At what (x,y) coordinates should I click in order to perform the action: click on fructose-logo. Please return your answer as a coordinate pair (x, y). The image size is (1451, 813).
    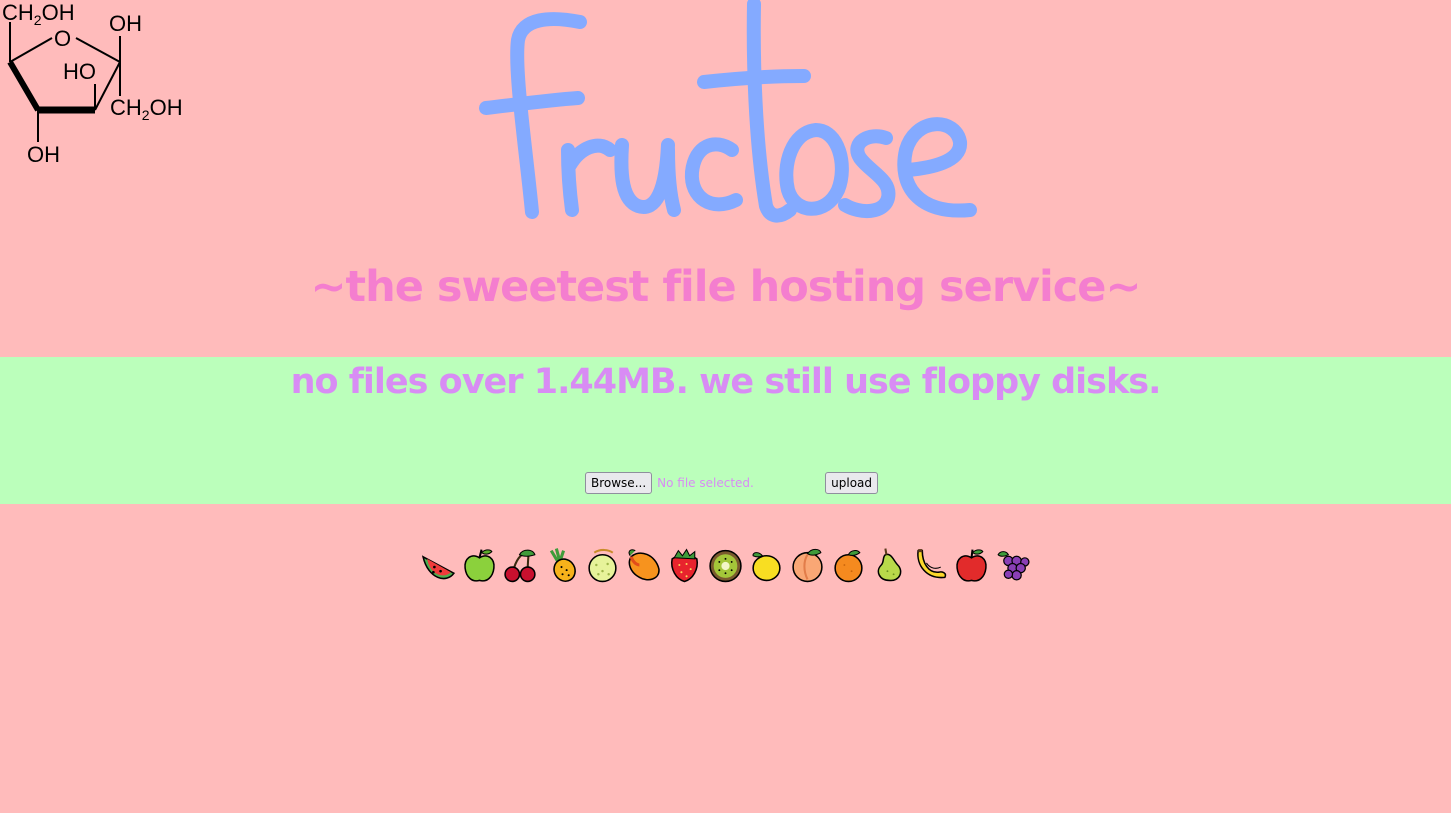
    Looking at the image, I should click on (728, 111).